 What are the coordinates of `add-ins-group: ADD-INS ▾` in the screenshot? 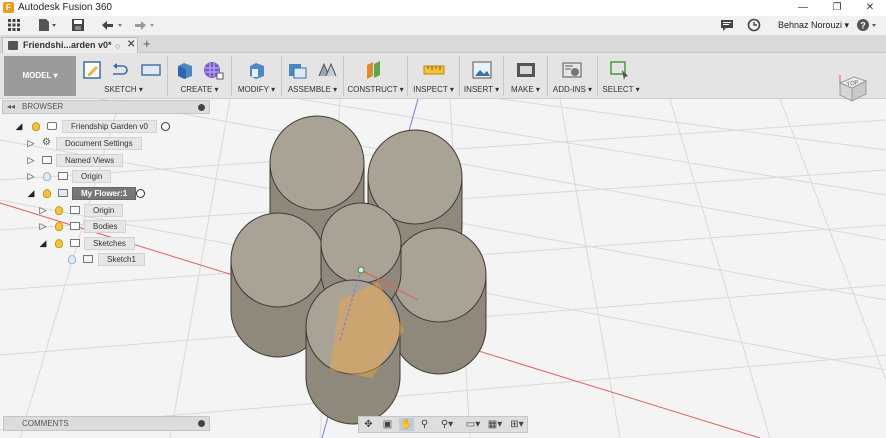 It's located at (573, 76).